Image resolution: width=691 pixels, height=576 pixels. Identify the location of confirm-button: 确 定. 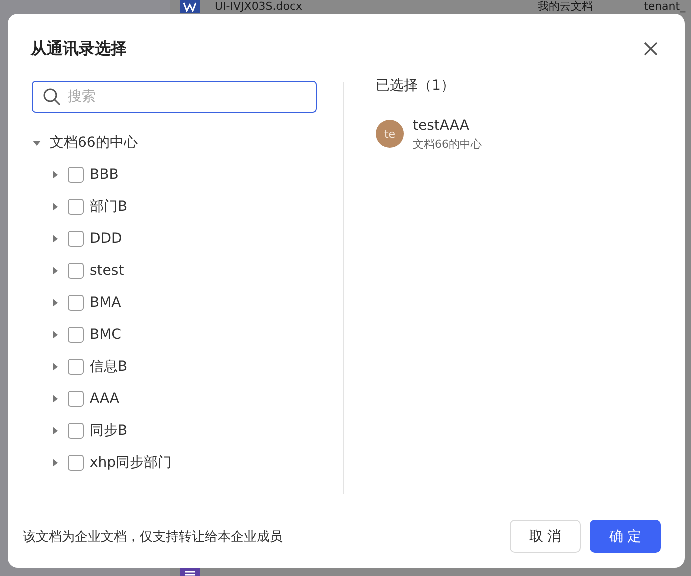
(625, 536).